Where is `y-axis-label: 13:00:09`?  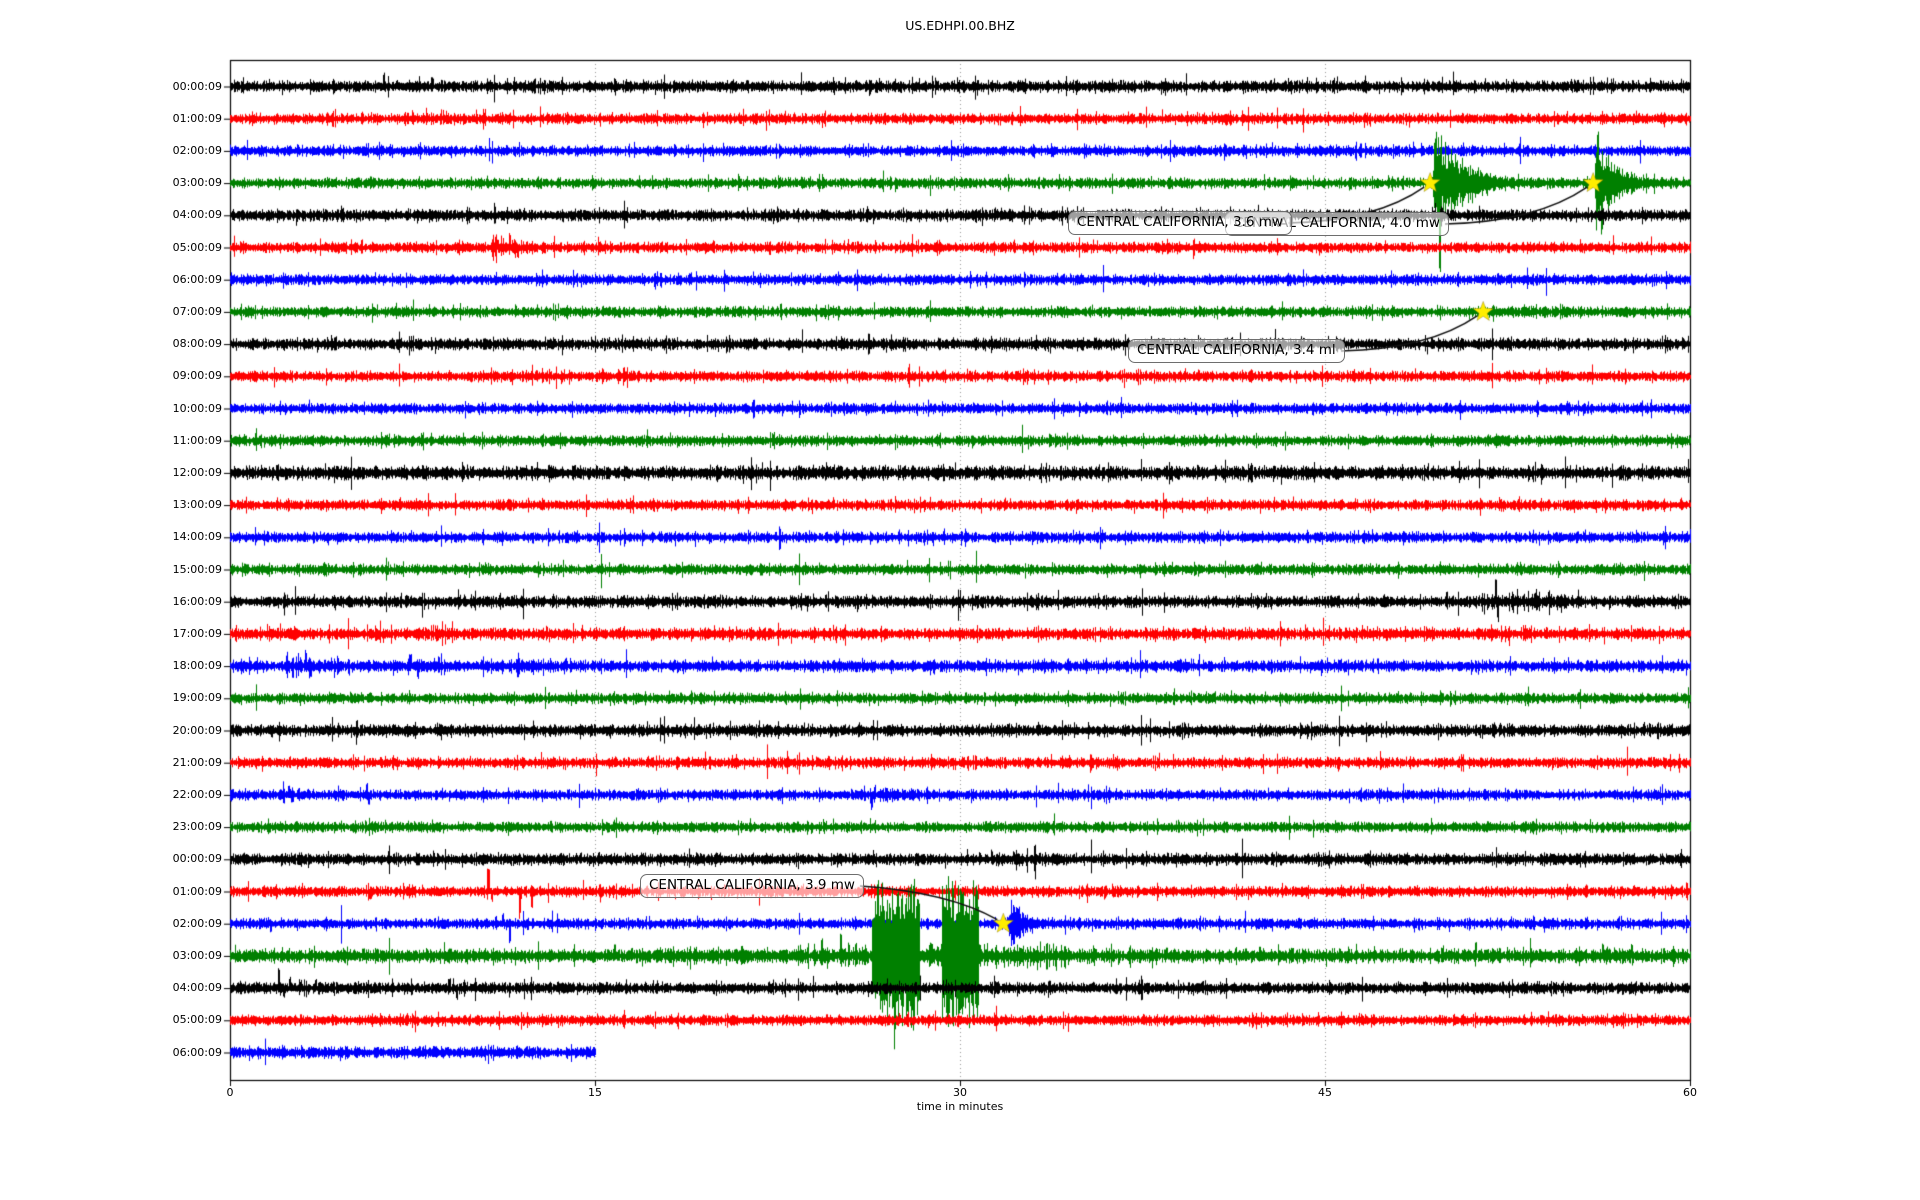
y-axis-label: 13:00:09 is located at coordinates (197, 505).